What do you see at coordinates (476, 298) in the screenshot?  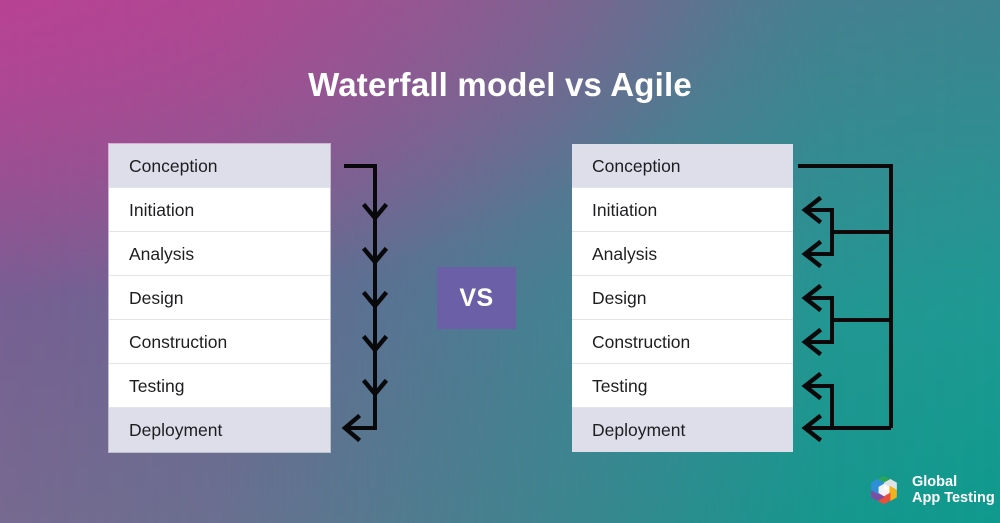 I see `vs-badge: VS` at bounding box center [476, 298].